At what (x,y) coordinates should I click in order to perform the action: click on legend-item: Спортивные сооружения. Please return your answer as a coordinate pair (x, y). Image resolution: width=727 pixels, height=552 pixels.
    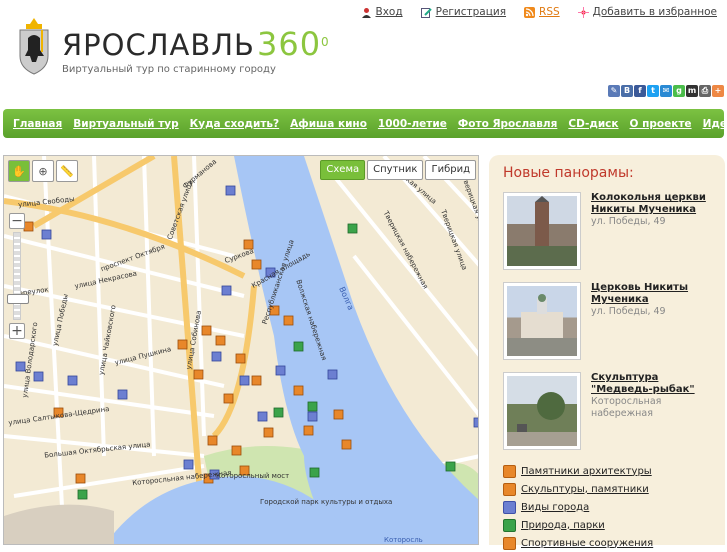
    Looking at the image, I should click on (578, 543).